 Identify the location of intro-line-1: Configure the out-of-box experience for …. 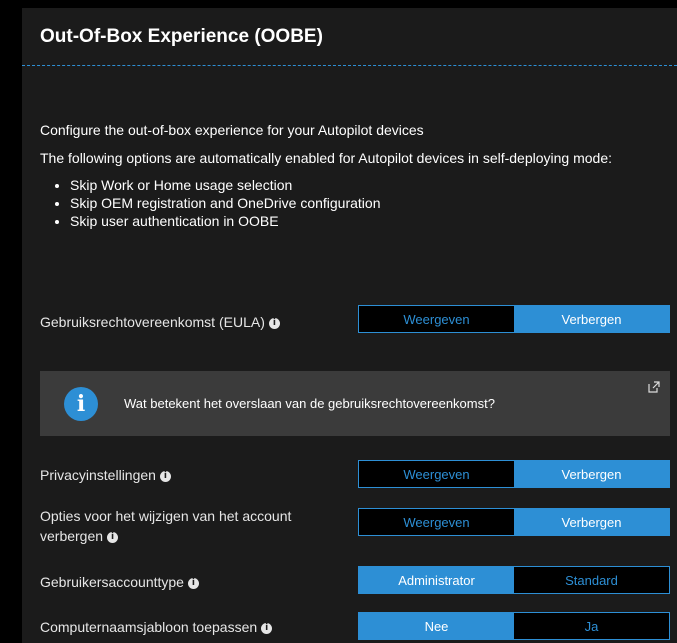
(232, 130).